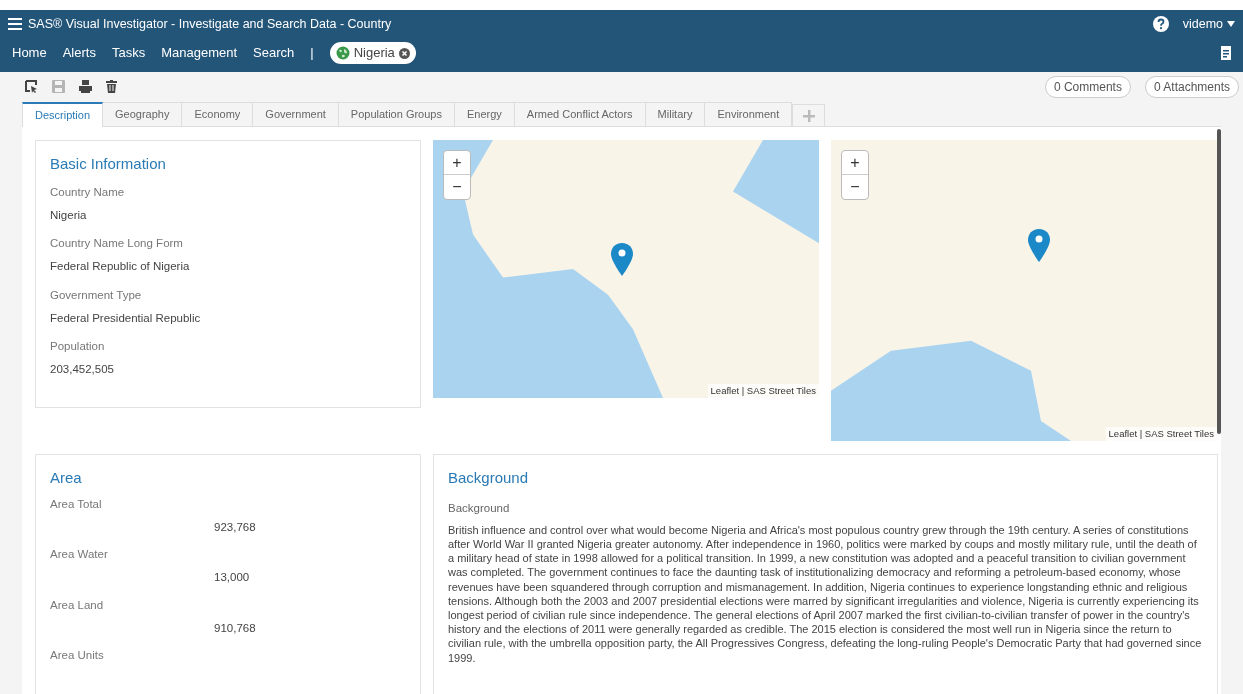  What do you see at coordinates (808, 115) in the screenshot?
I see `plus-icon` at bounding box center [808, 115].